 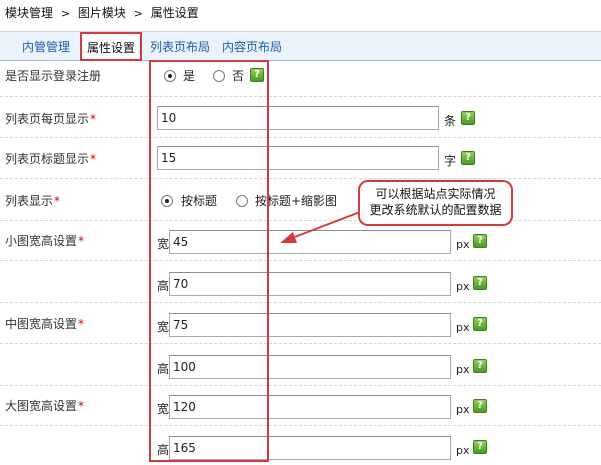 What do you see at coordinates (29, 13) in the screenshot?
I see `breadcrumb-item-module-management: 模块管理` at bounding box center [29, 13].